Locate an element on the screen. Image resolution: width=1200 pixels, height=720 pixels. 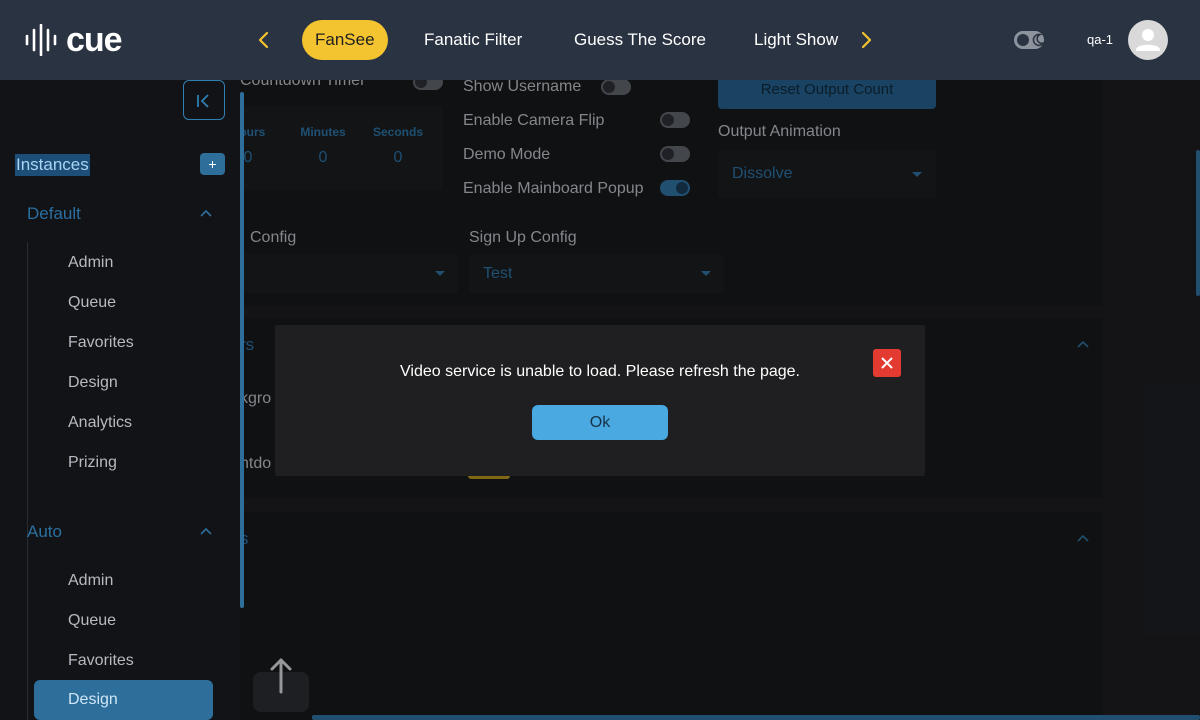
username-label: qa-1 is located at coordinates (1100, 39).